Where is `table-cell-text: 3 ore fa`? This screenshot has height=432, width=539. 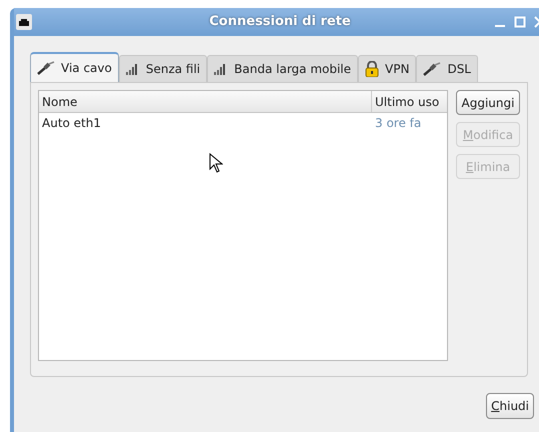 table-cell-text: 3 ore fa is located at coordinates (398, 123).